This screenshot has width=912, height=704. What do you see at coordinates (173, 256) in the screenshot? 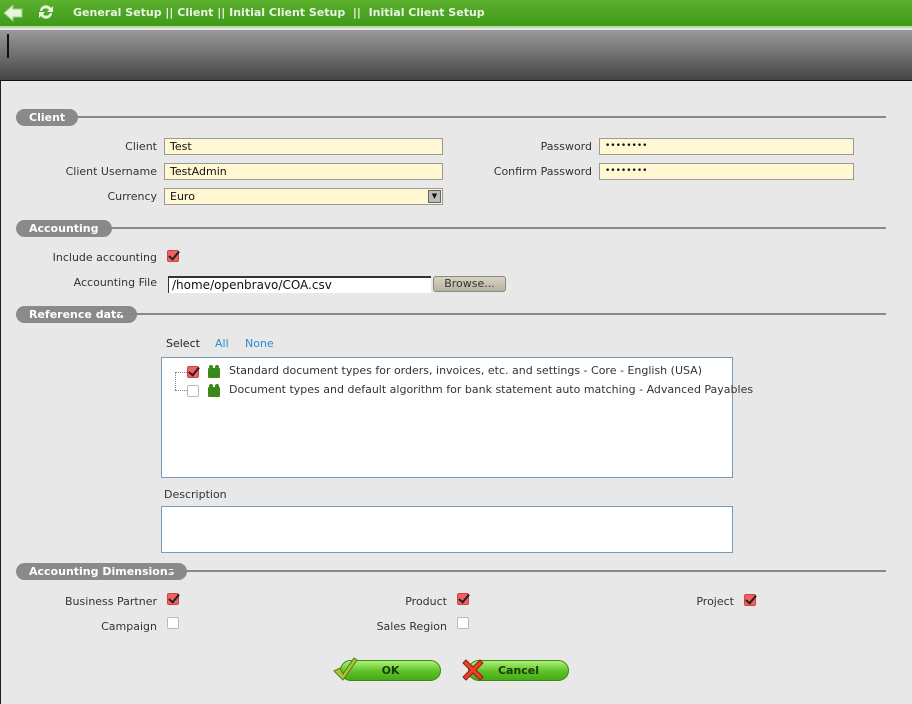
I see `include-accounting-checkbox` at bounding box center [173, 256].